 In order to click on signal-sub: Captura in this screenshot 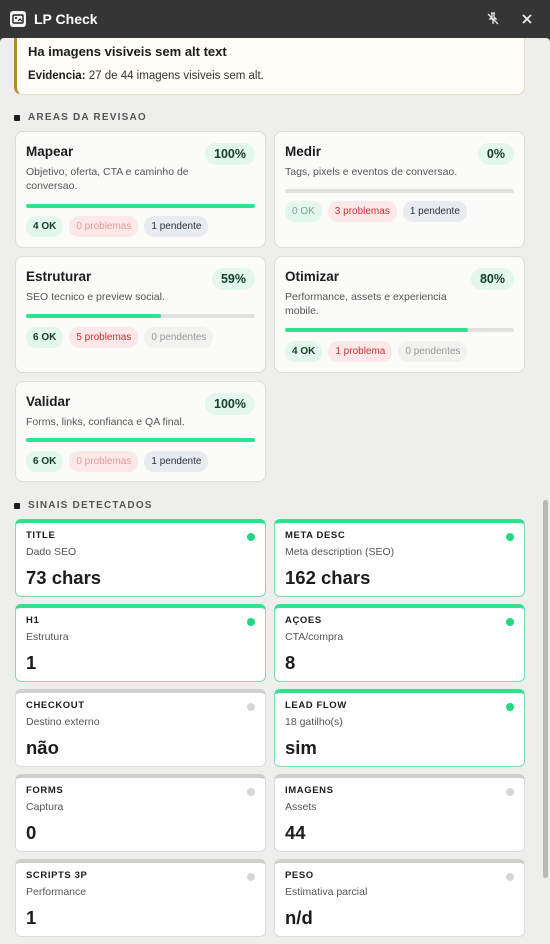, I will do `click(45, 807)`.